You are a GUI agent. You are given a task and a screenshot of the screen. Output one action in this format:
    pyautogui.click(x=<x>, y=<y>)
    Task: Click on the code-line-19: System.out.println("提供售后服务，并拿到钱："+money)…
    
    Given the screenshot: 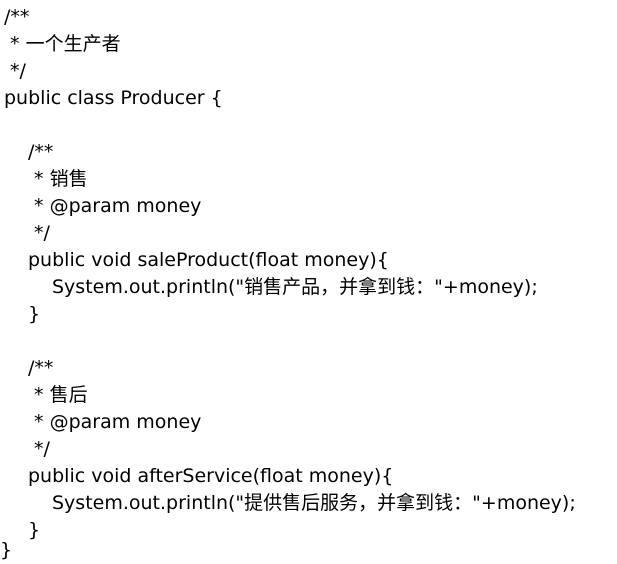 What is the action you would take?
    pyautogui.click(x=314, y=503)
    